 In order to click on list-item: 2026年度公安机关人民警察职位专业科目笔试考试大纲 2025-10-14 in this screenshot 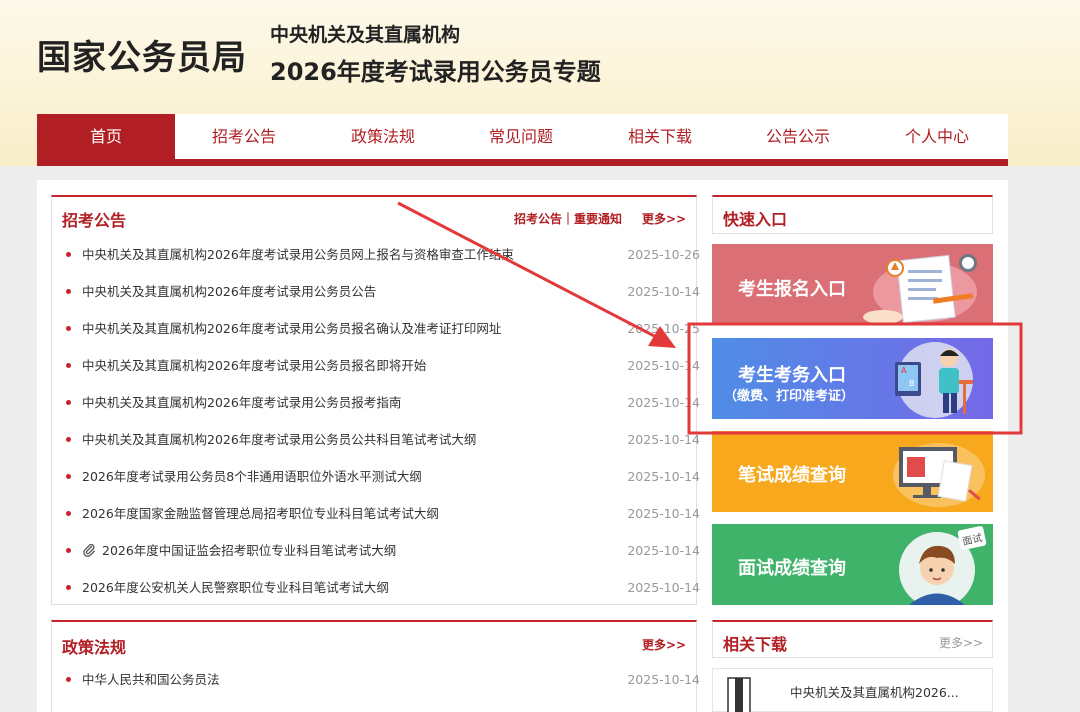, I will do `click(383, 588)`.